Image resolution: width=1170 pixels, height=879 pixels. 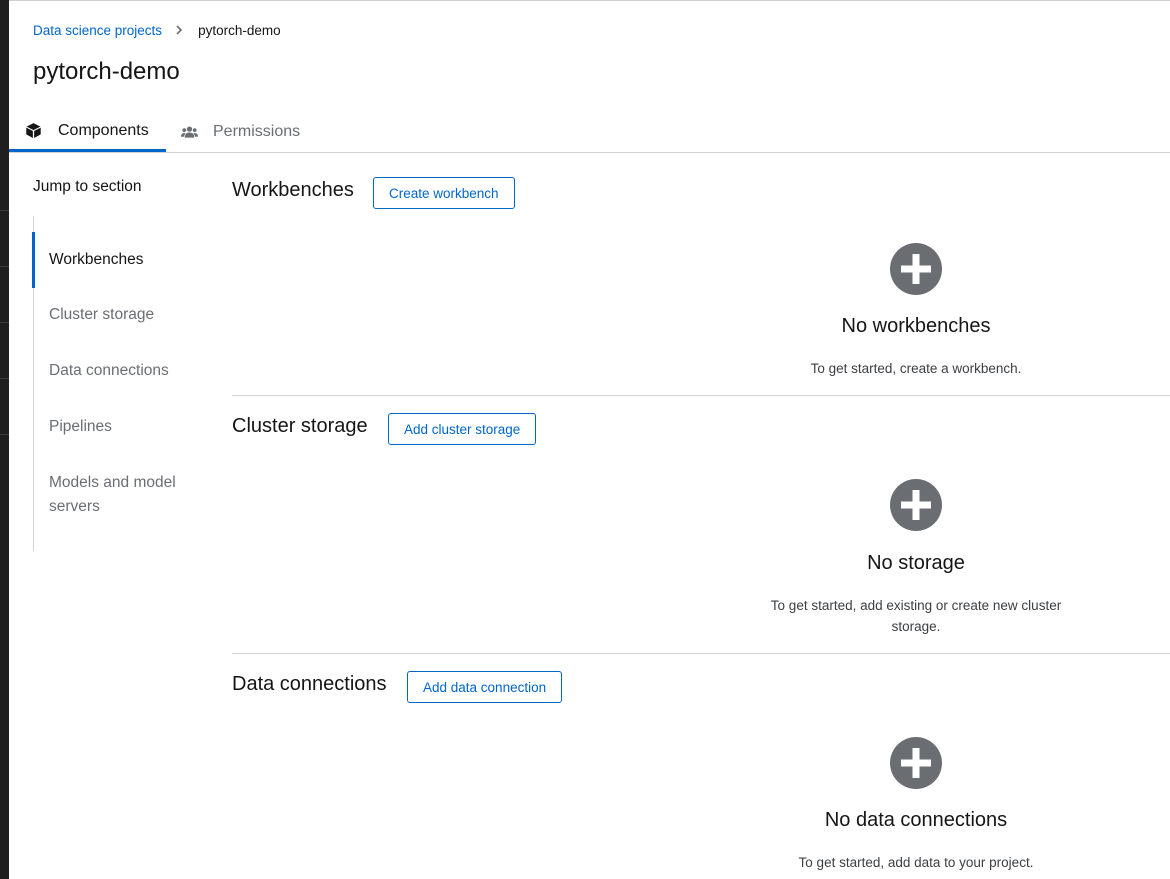 I want to click on top-border, so click(x=589, y=0).